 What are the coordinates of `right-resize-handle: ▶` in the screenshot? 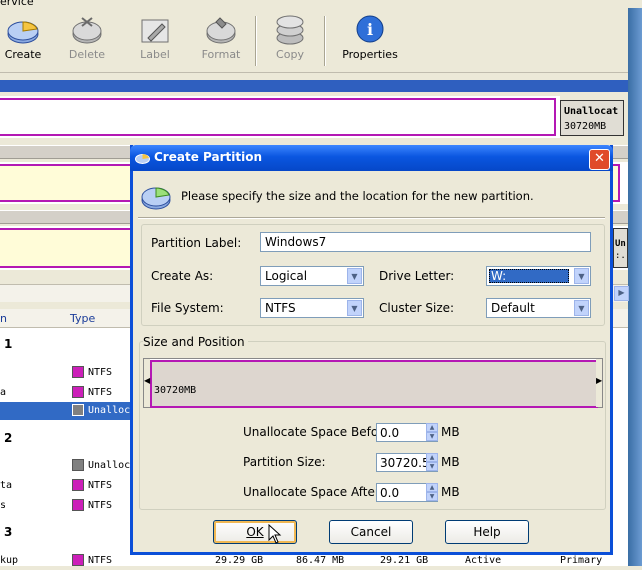 It's located at (599, 383).